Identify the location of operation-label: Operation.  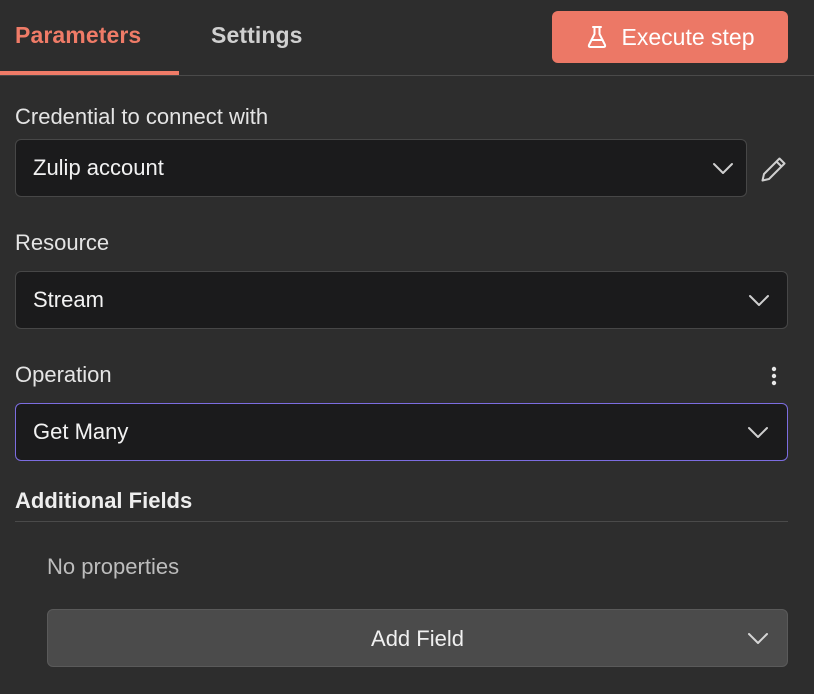
(63, 374).